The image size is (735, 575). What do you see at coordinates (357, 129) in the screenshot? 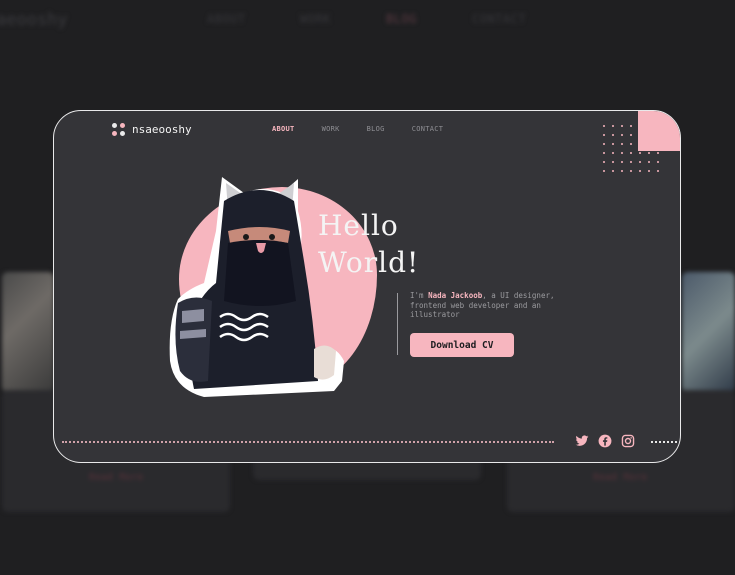
I see `top-nav: ABOUT WORK BLOG CONTACT` at bounding box center [357, 129].